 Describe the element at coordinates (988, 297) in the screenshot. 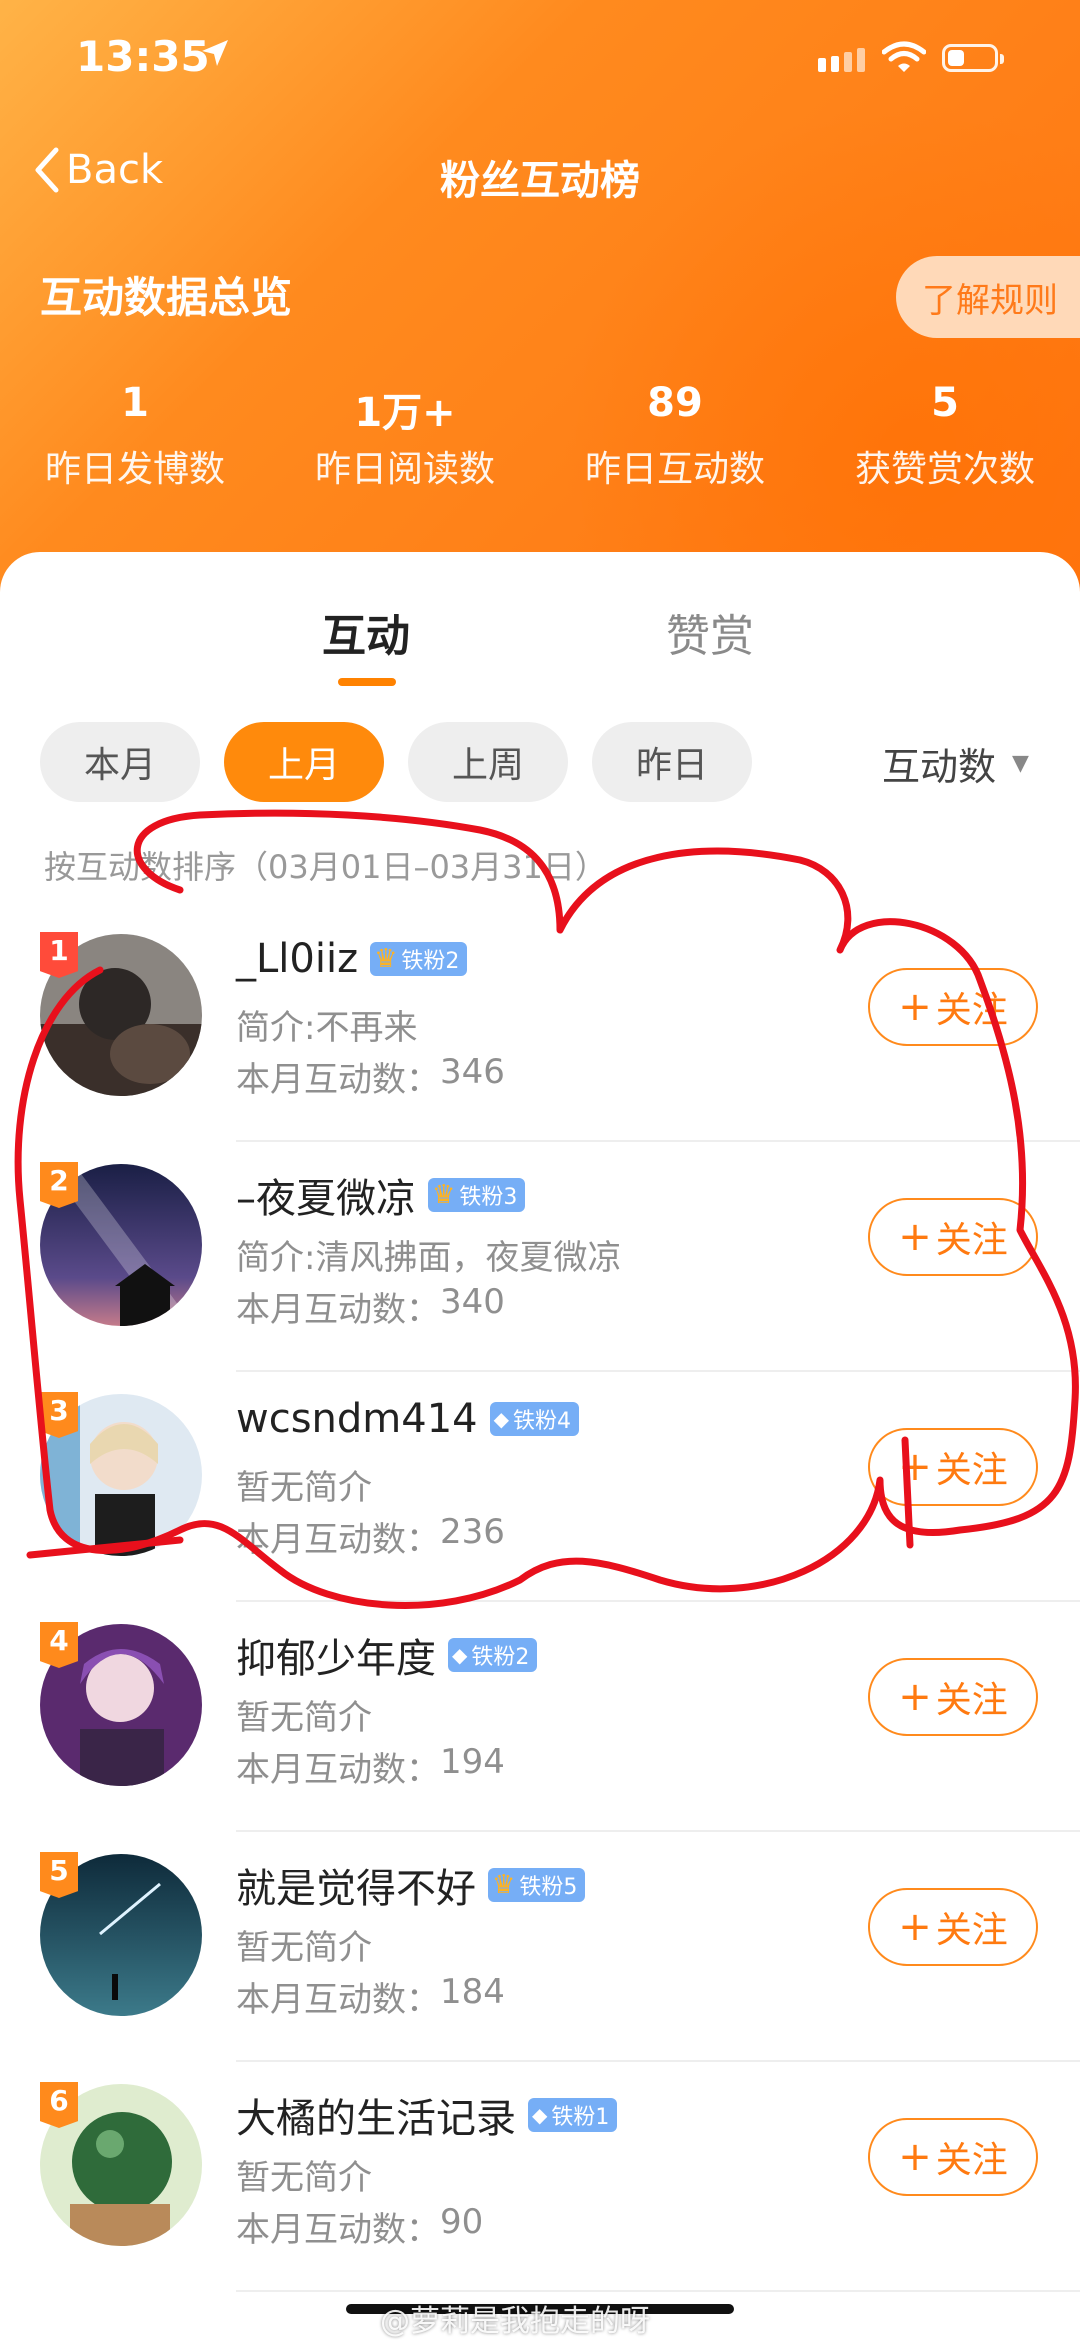

I see `rules-button: 了解规则` at that location.